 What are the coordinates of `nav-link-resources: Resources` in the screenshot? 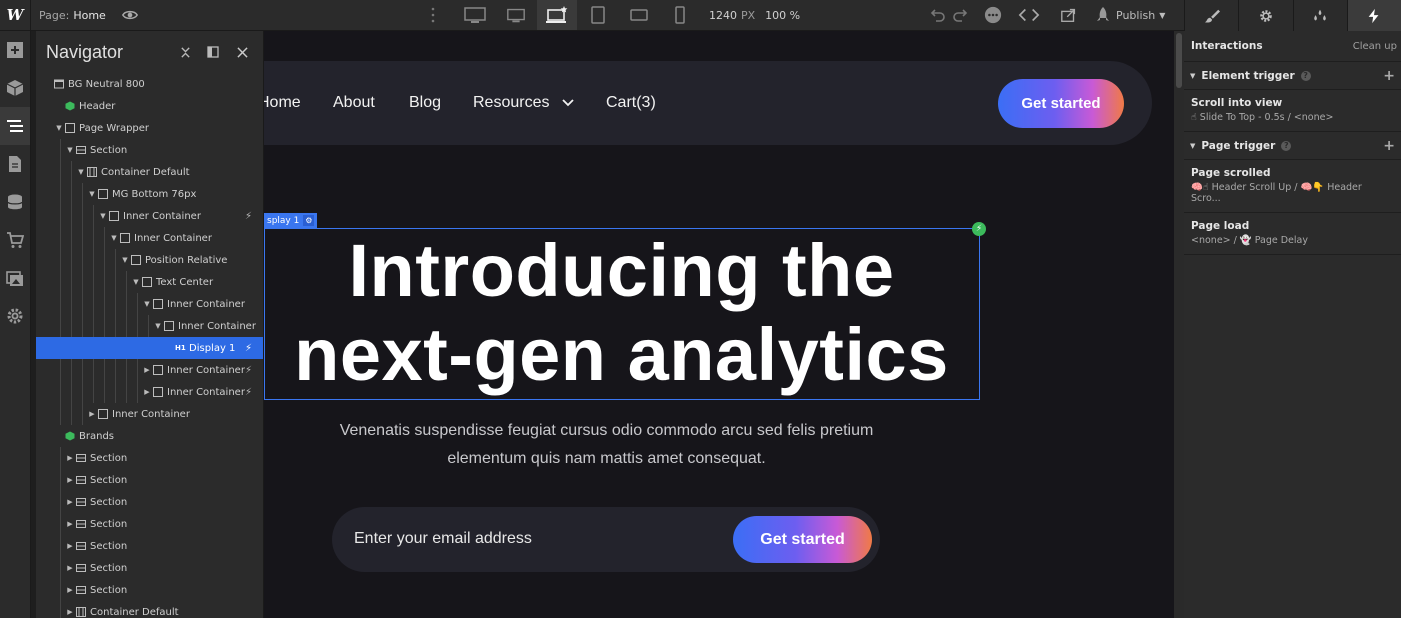 It's located at (511, 103).